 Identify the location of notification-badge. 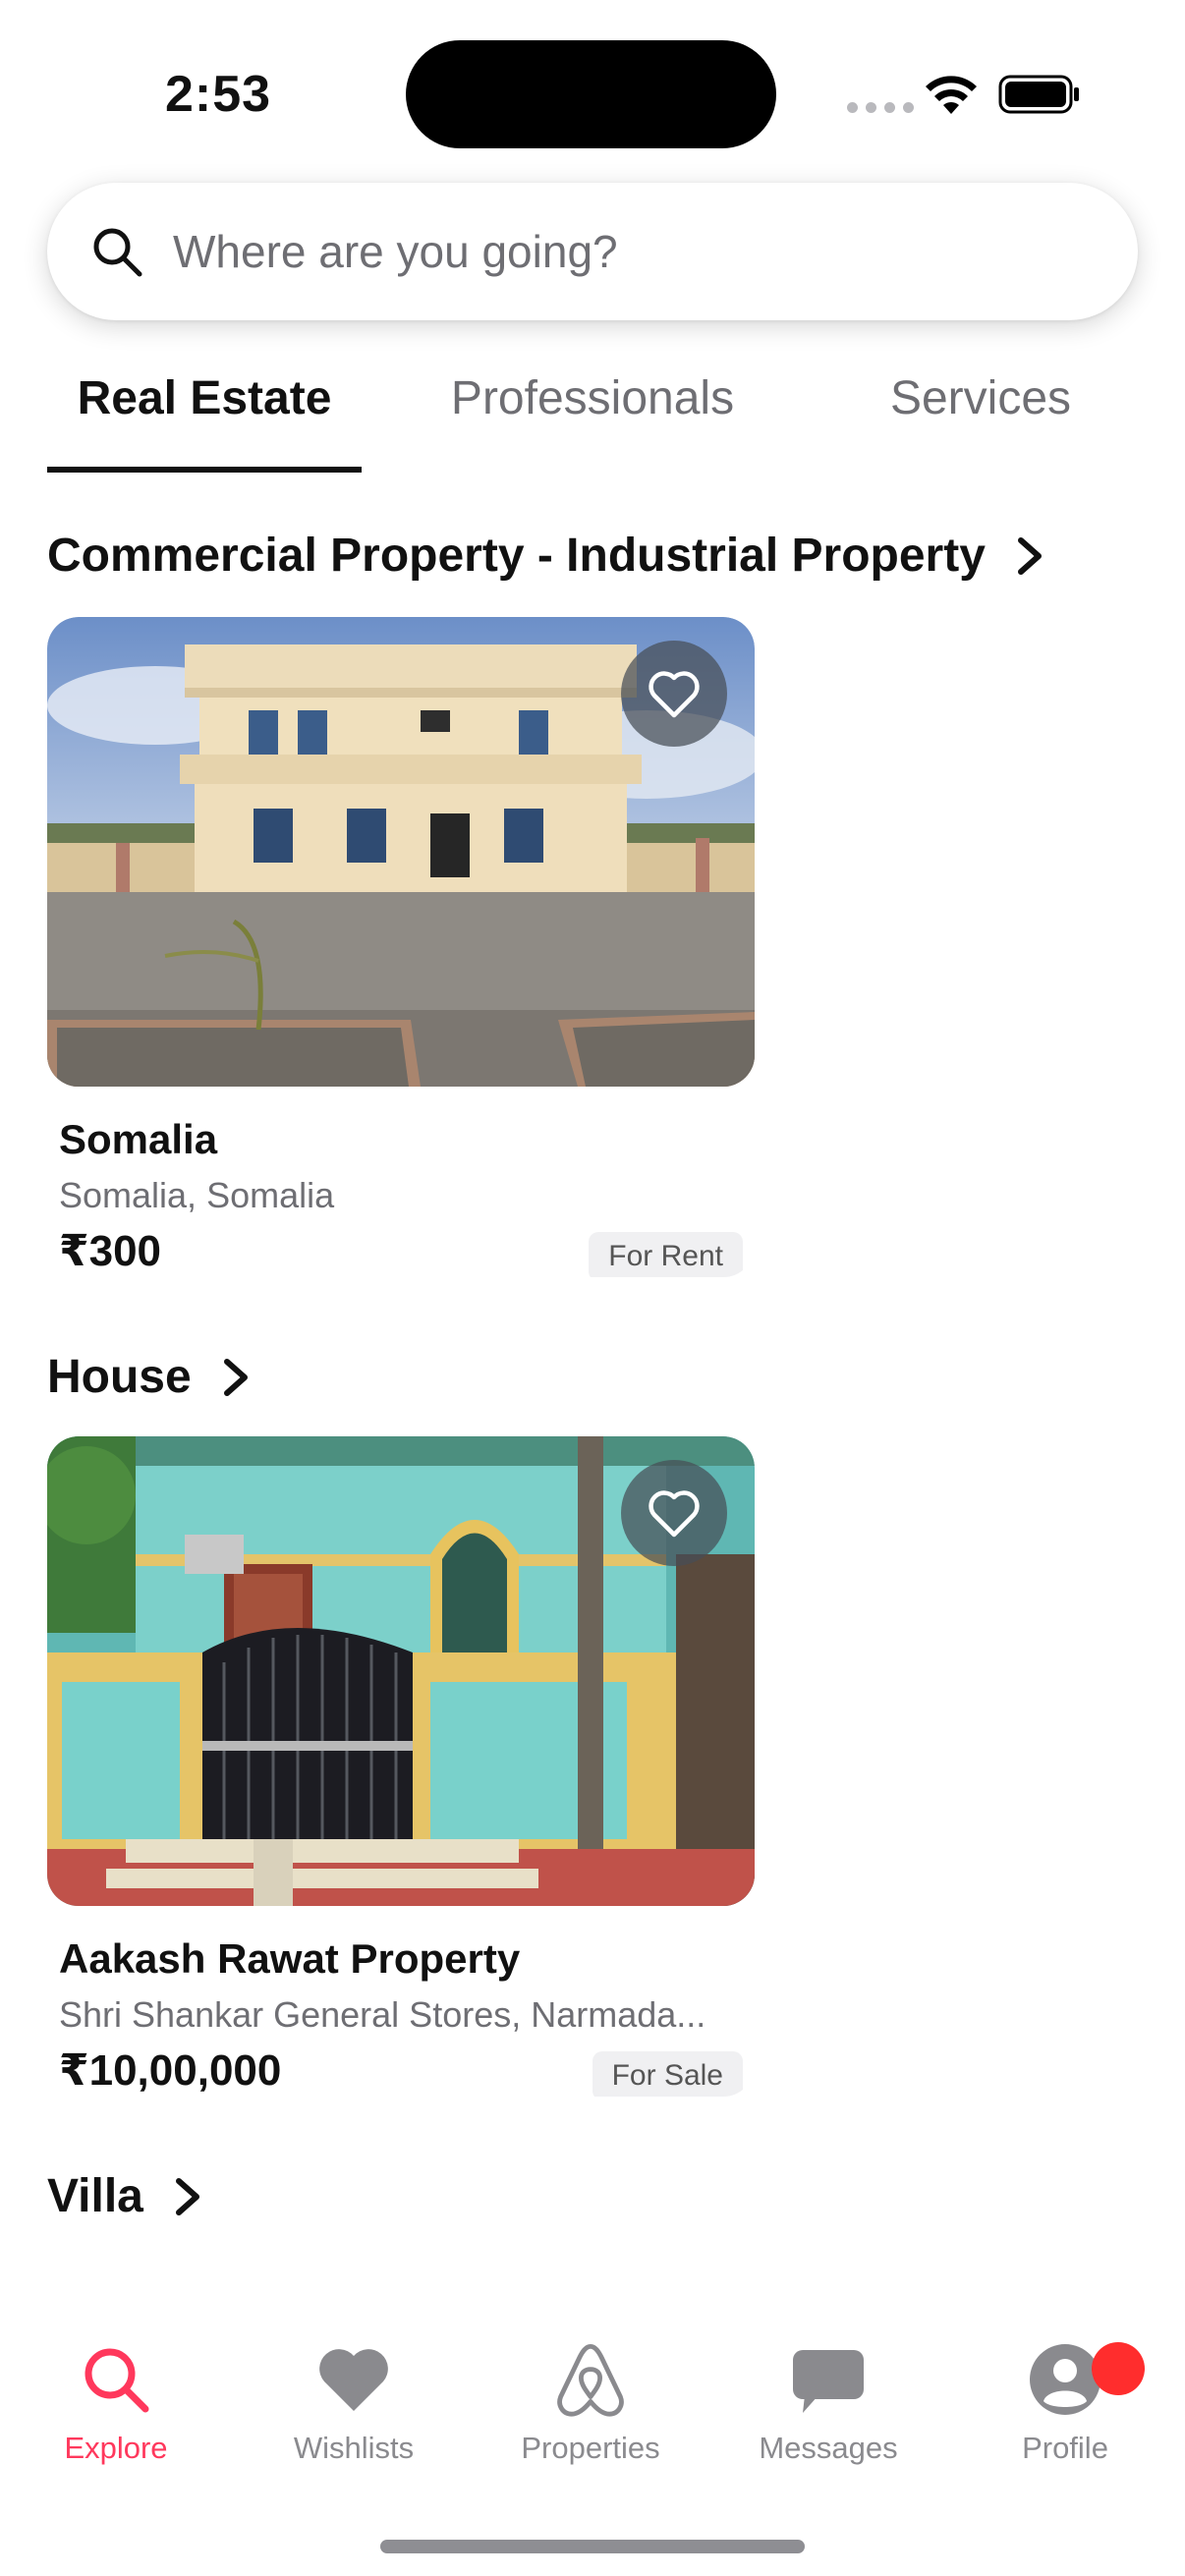
(1119, 2368).